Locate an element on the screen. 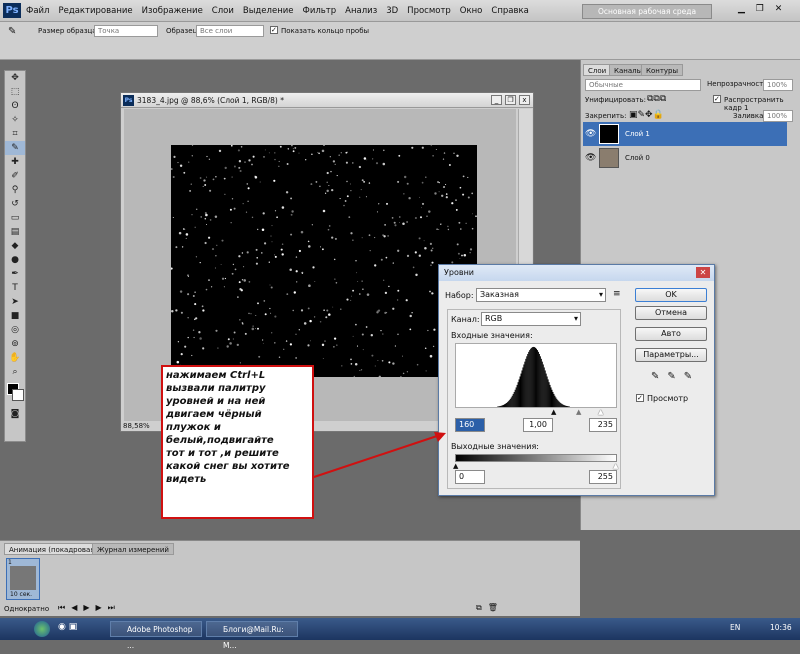 The width and height of the screenshot is (800, 654). preset-options-icon: ≡ is located at coordinates (617, 294).